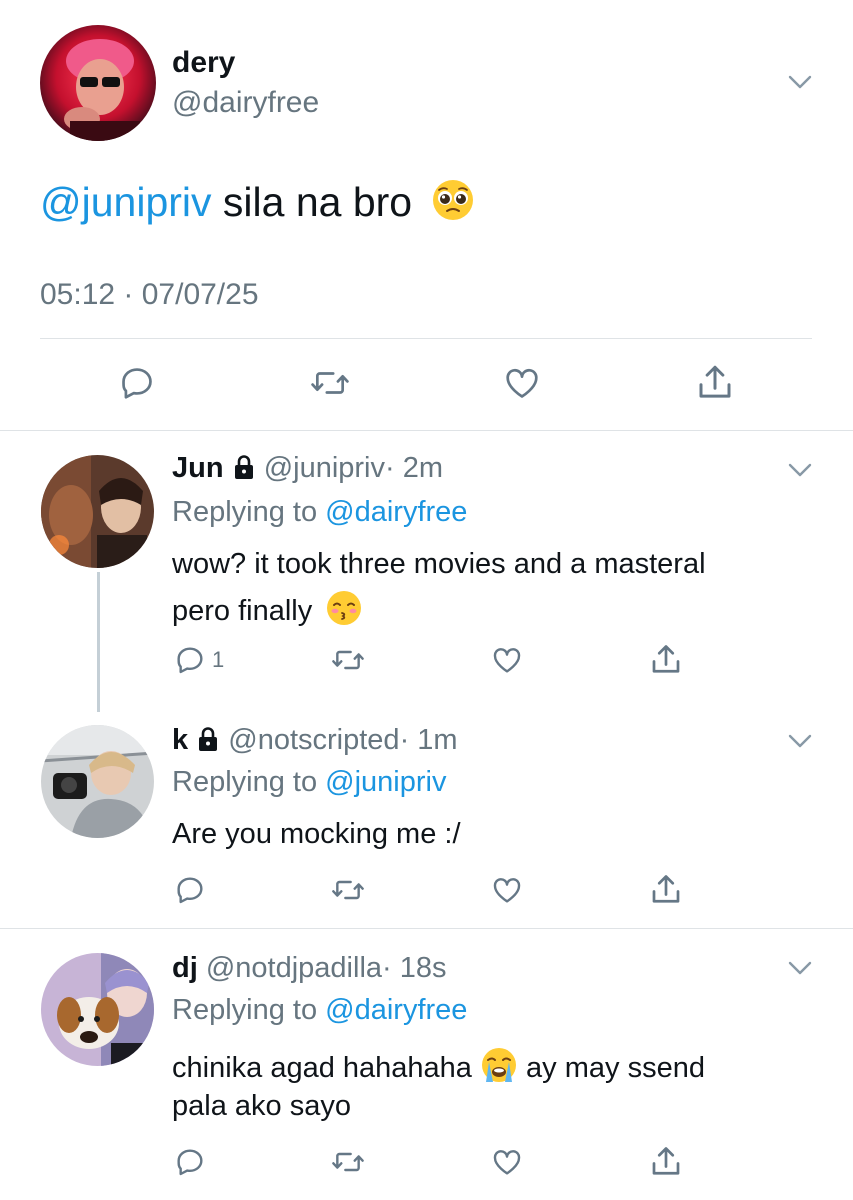  What do you see at coordinates (218, 659) in the screenshot?
I see `reply-count: 1` at bounding box center [218, 659].